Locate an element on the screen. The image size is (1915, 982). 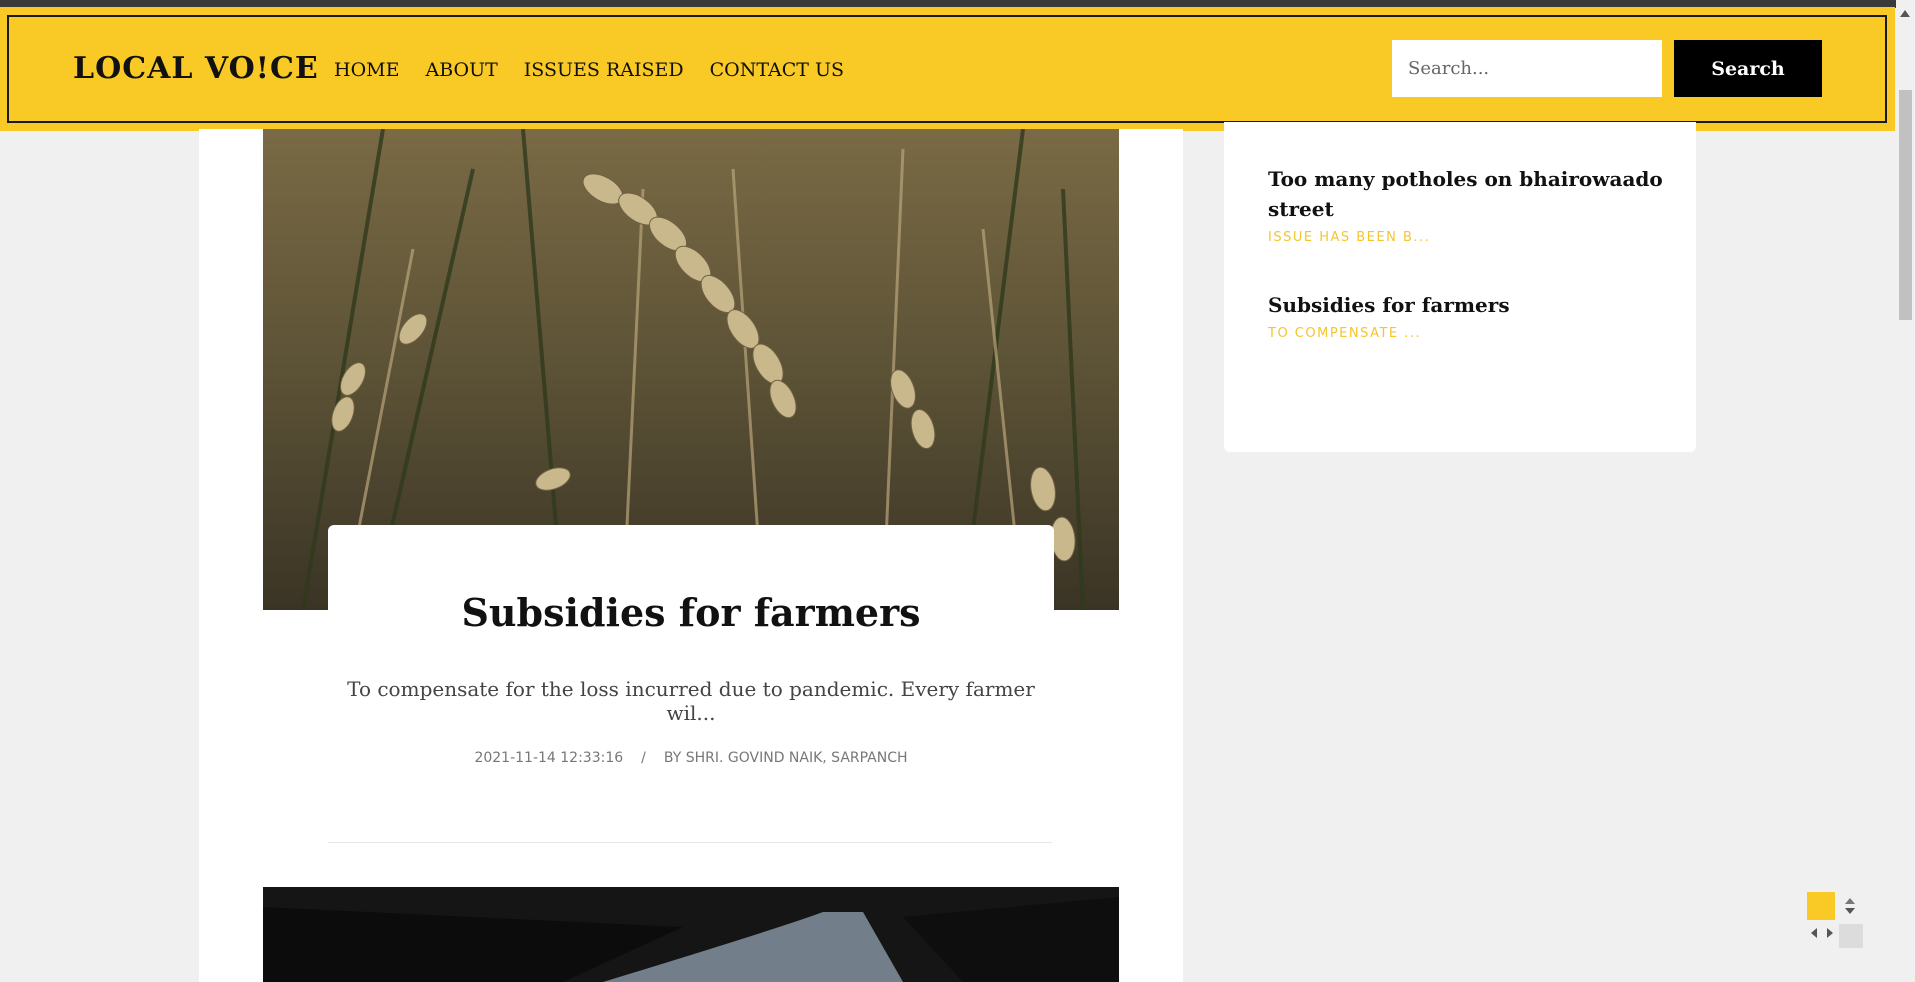
post-date: 2021-11-14 12:33:16 is located at coordinates (549, 758).